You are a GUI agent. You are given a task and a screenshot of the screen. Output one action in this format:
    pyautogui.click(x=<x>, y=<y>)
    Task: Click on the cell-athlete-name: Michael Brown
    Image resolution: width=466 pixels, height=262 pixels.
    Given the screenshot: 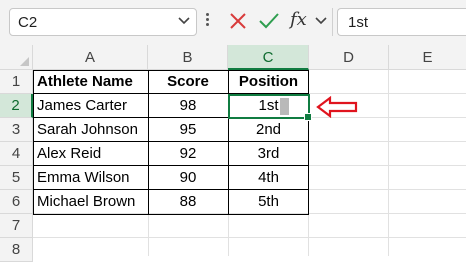 What is the action you would take?
    pyautogui.click(x=90, y=202)
    